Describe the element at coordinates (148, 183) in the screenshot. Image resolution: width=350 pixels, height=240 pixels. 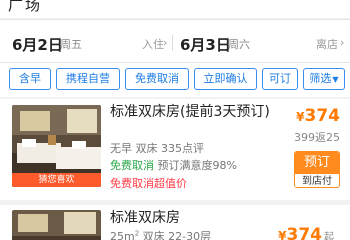
I see `promo-text: 免费取消超值价` at that location.